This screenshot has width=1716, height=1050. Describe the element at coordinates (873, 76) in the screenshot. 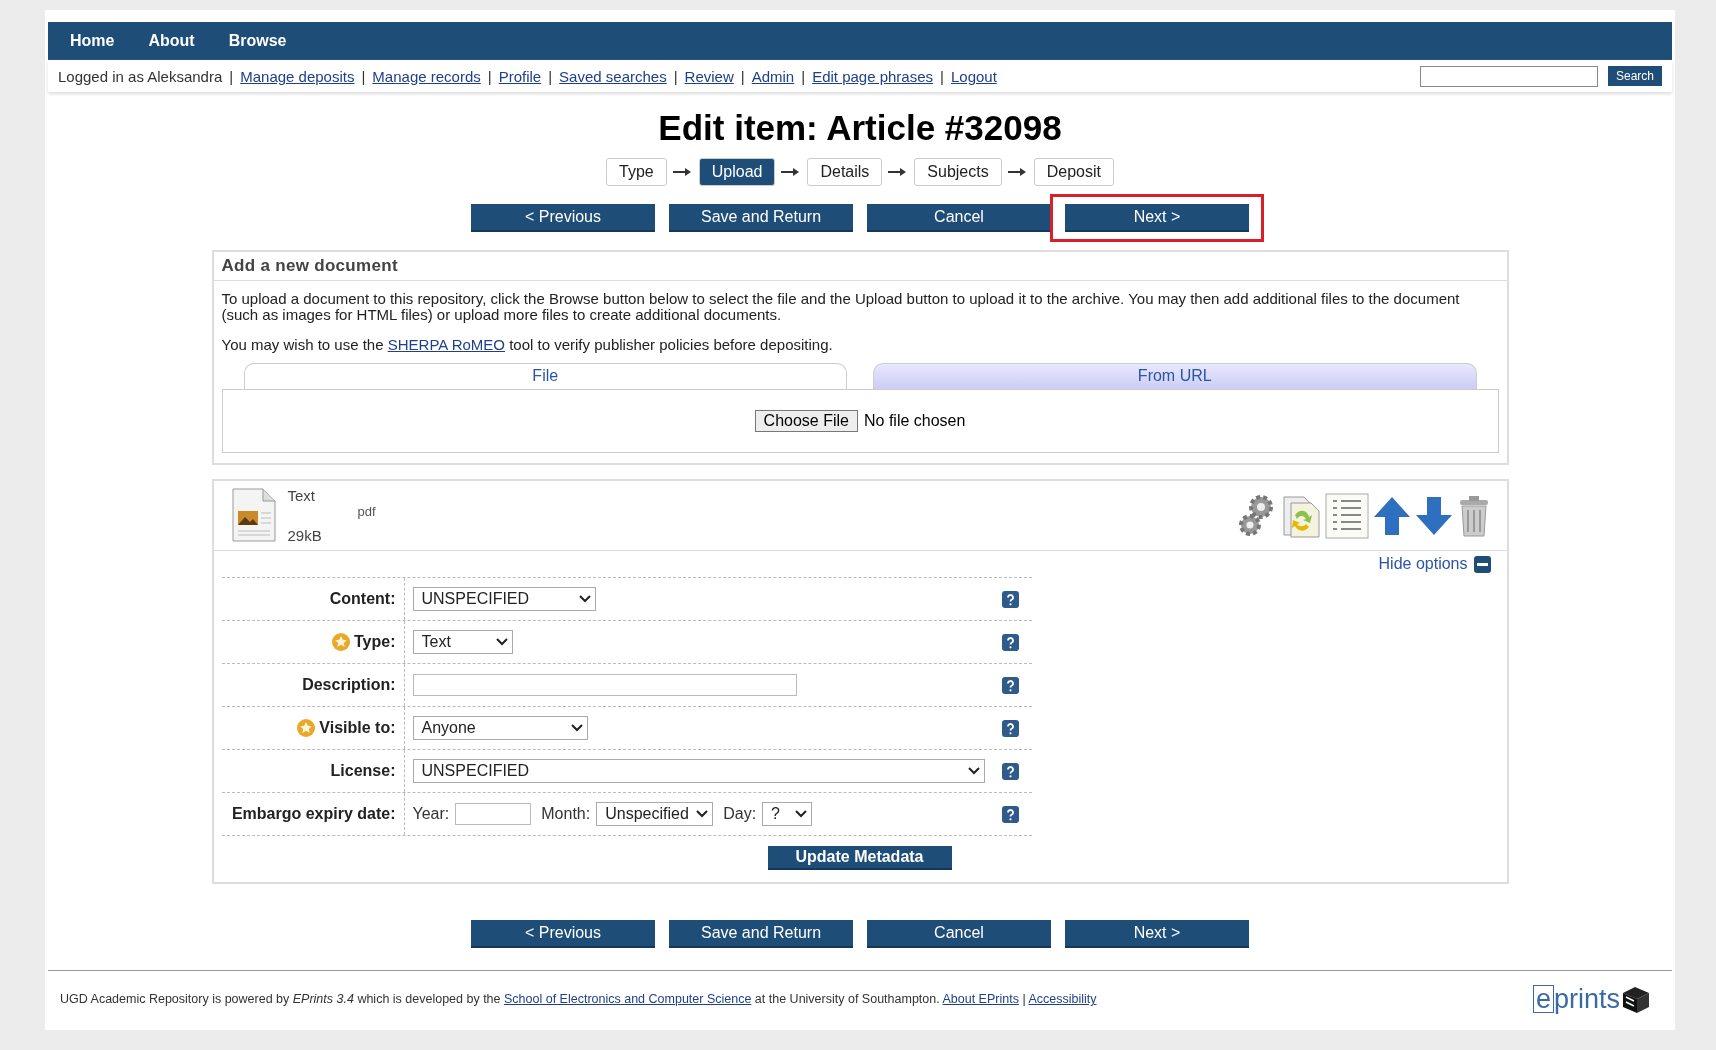

I see `user-link: Edit page phrases` at that location.